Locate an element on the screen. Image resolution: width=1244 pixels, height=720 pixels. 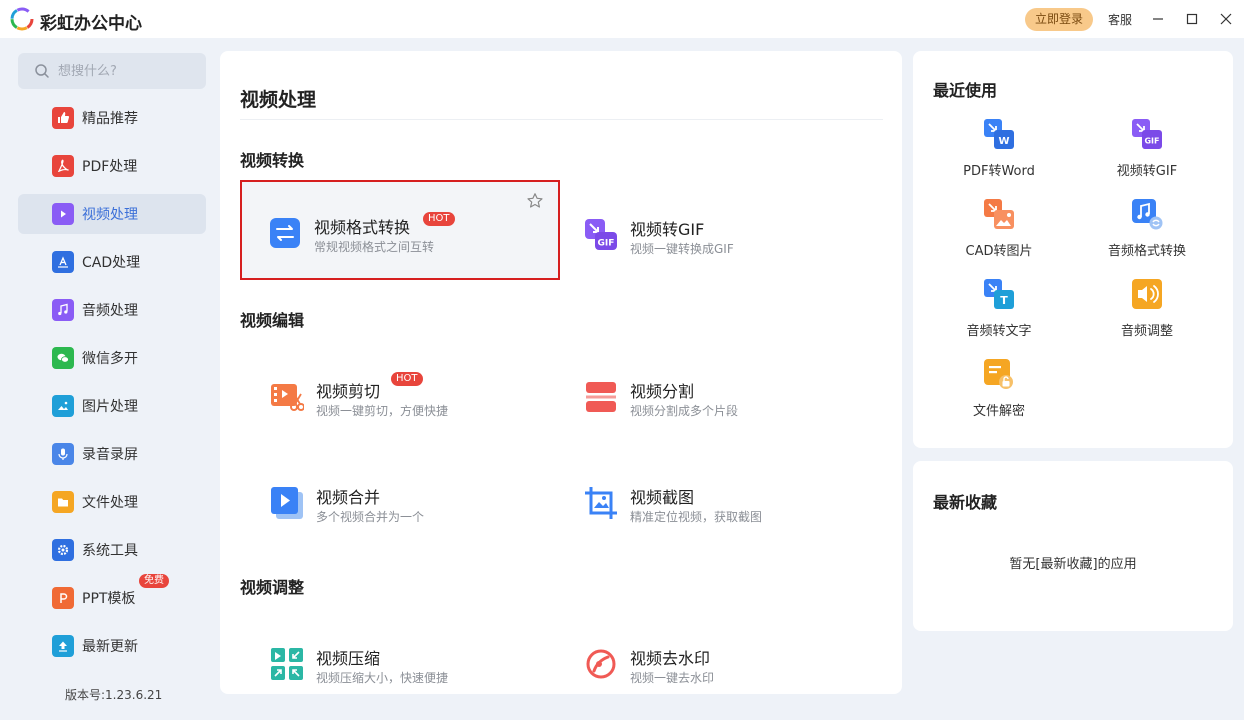
folder-icon is located at coordinates (63, 502).